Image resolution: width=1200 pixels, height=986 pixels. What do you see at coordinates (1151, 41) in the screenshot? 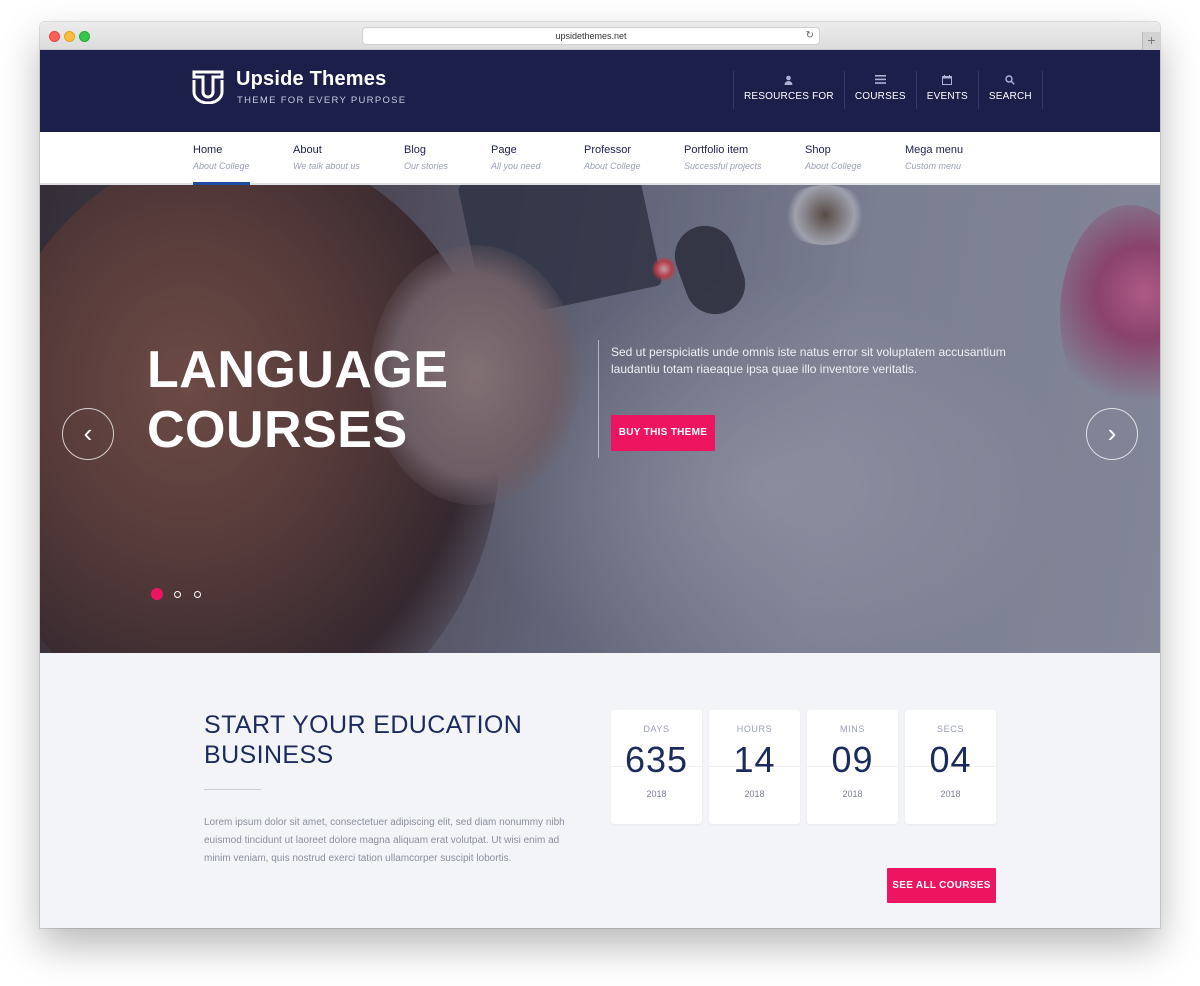
I see `new-tab-button: +` at bounding box center [1151, 41].